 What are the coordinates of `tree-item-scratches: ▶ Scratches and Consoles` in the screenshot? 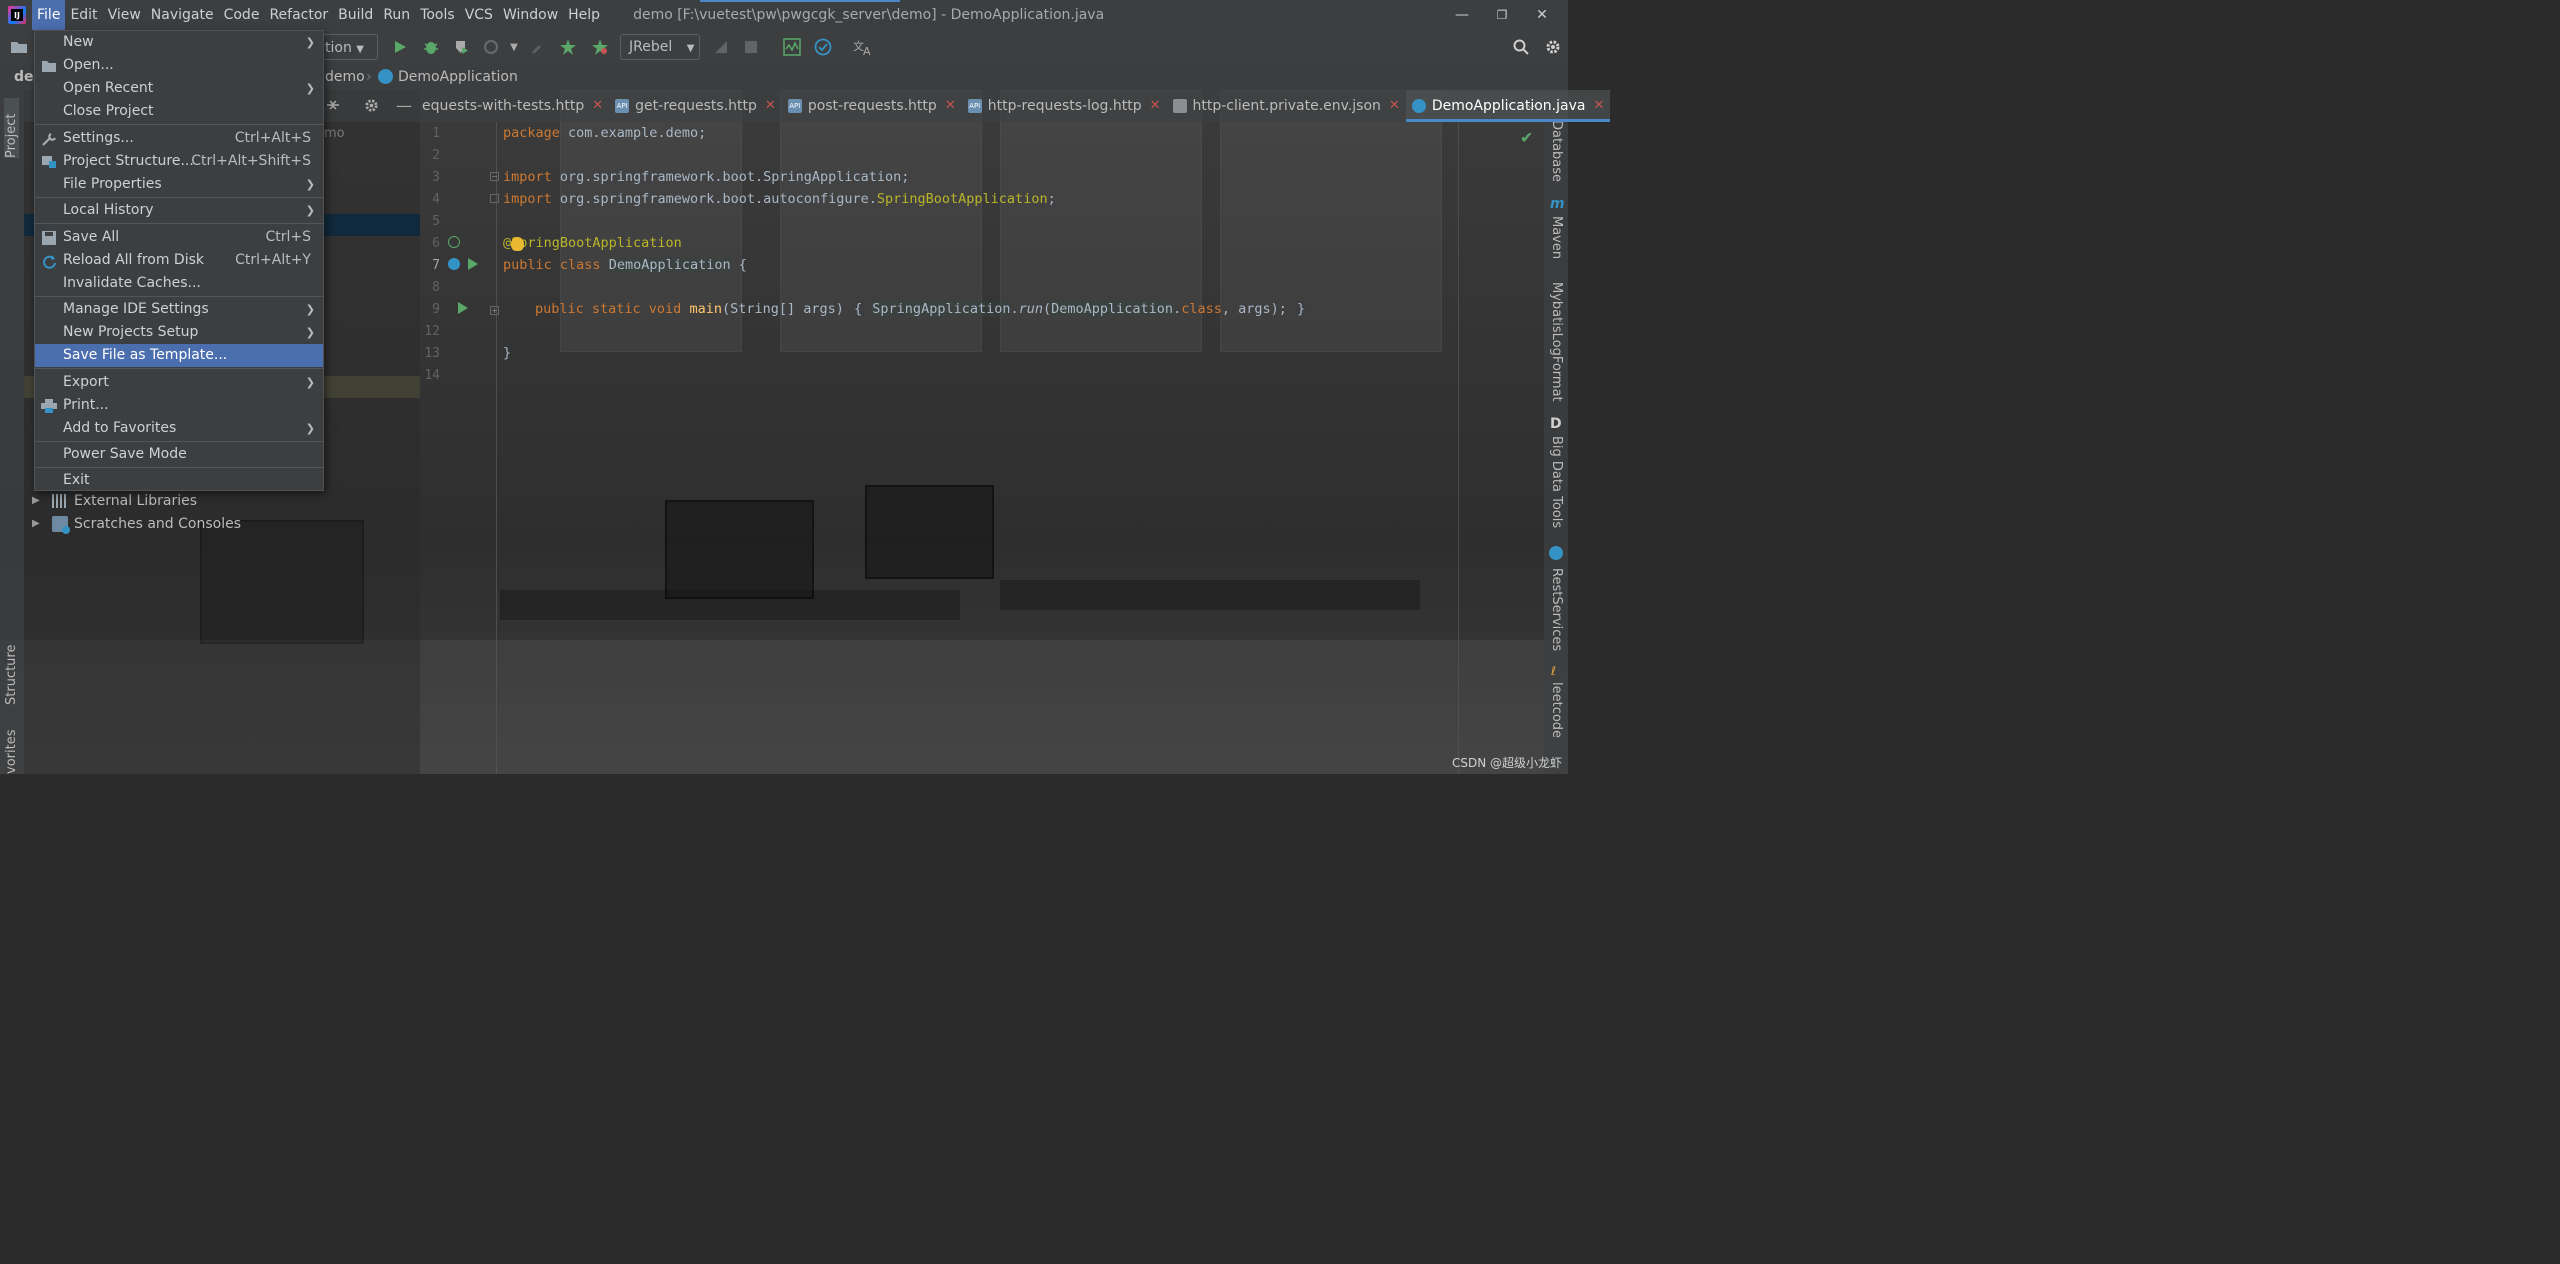 It's located at (136, 524).